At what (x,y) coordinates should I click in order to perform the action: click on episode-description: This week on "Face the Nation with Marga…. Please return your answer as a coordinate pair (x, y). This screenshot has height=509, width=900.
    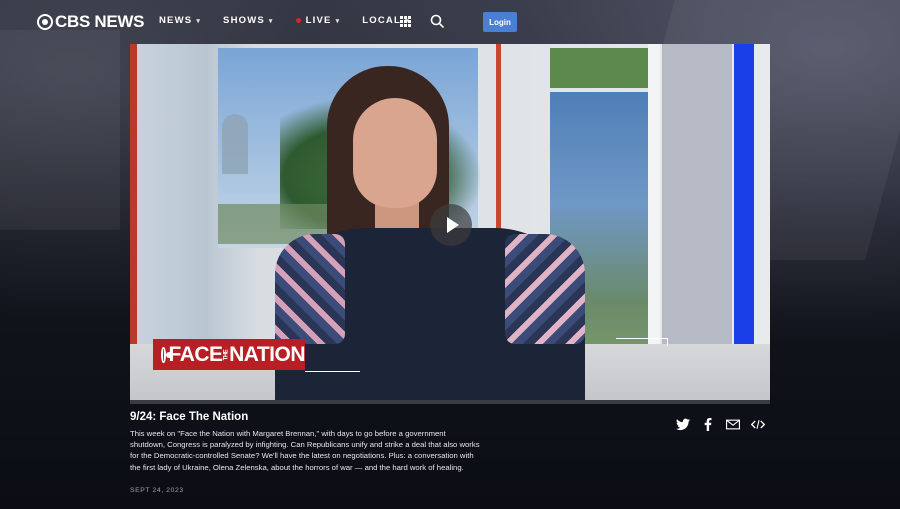
    Looking at the image, I should click on (305, 450).